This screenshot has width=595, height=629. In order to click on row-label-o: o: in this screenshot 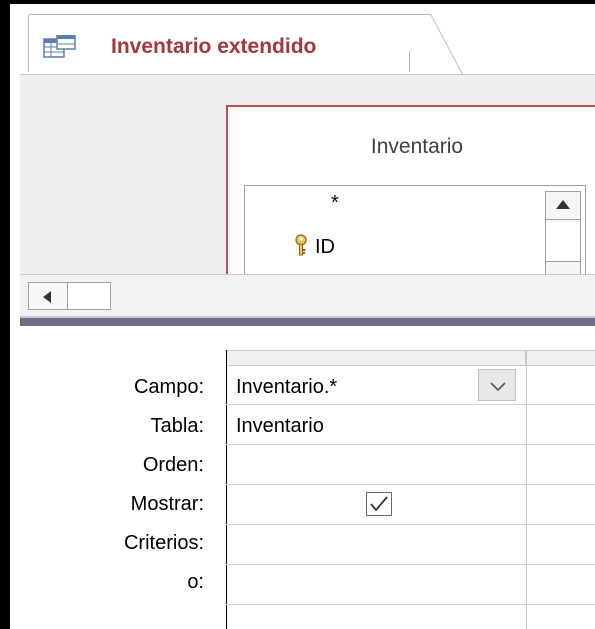, I will do `click(195, 582)`.